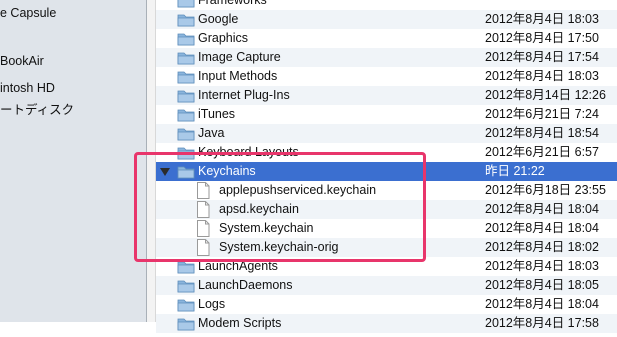  Describe the element at coordinates (542, 38) in the screenshot. I see `date-modified: 2012年8月4日 17:50` at that location.